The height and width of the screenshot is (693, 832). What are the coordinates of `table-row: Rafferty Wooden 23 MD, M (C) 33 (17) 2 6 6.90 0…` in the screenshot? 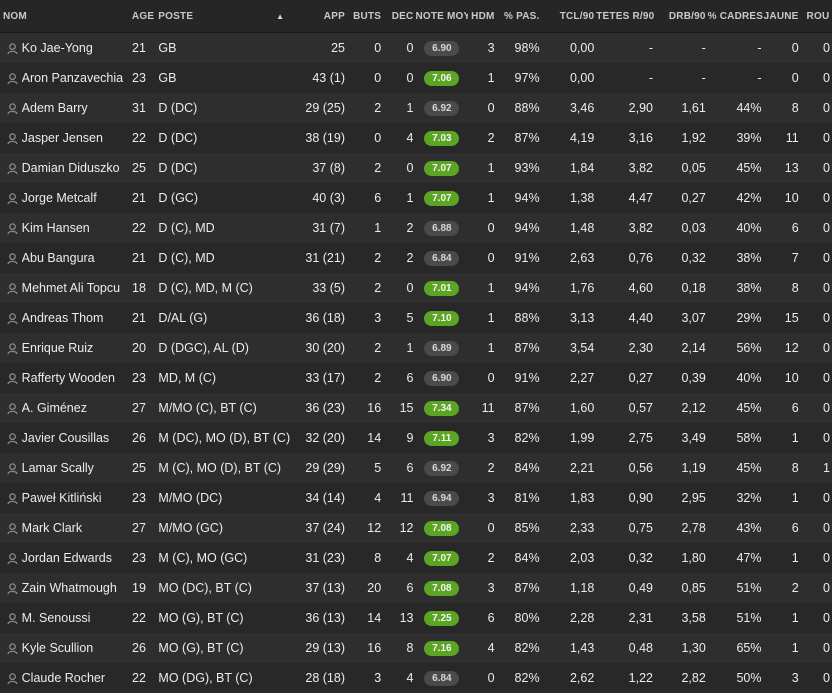 It's located at (416, 378).